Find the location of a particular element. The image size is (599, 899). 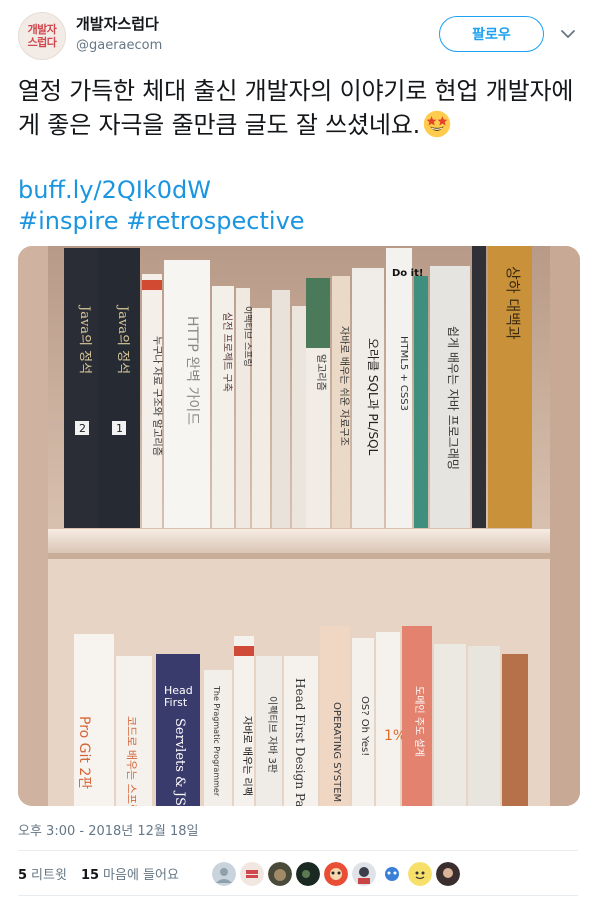

svg-text: 2 is located at coordinates (82, 428).